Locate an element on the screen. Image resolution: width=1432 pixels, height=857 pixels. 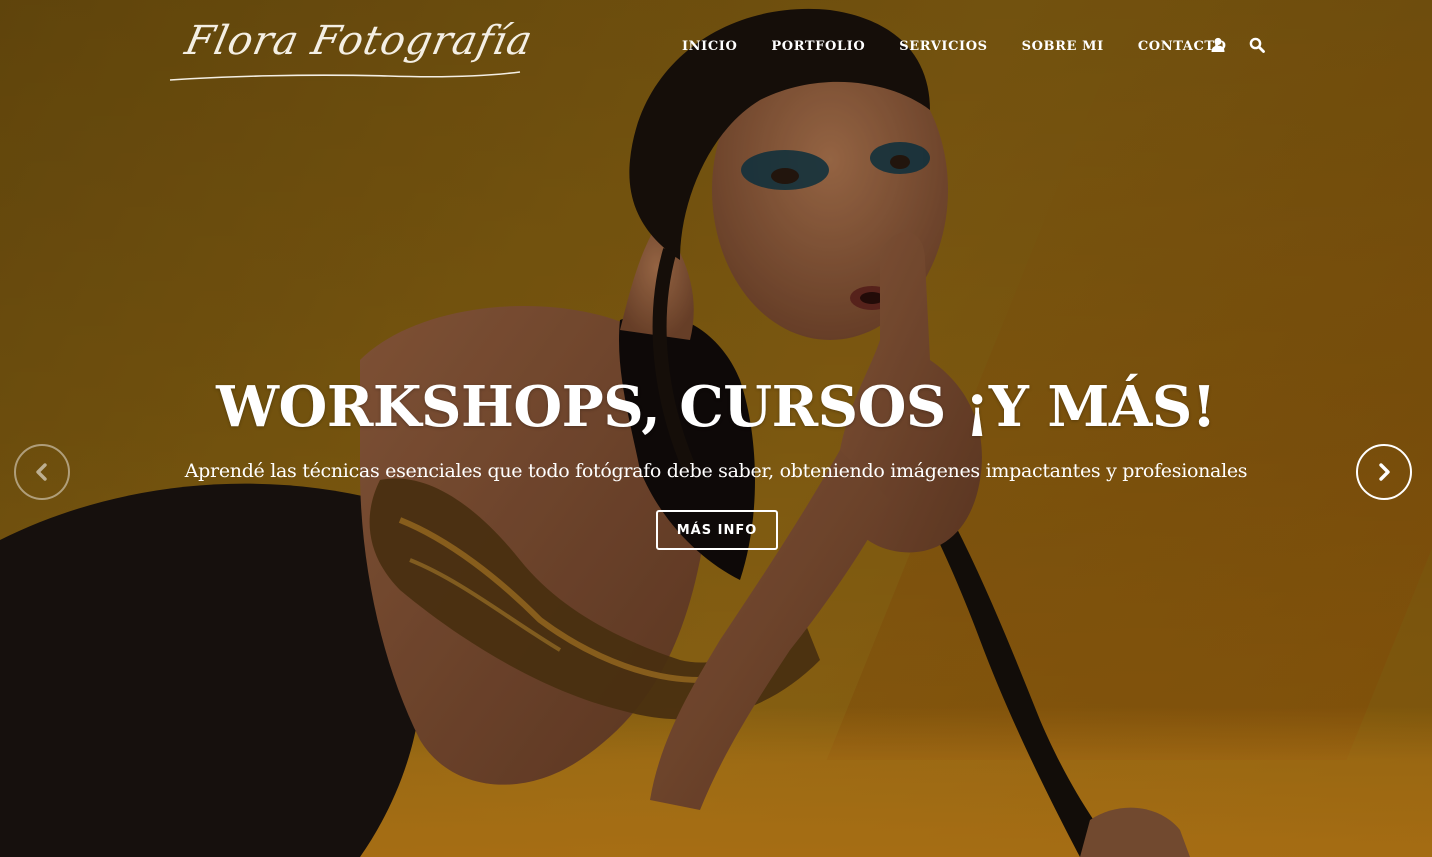
logo-text: Flora Fotografía is located at coordinates (359, 41).